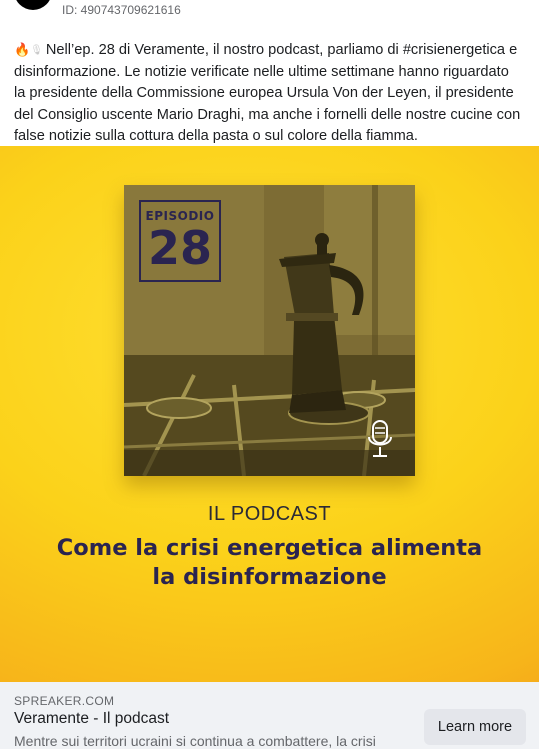 This screenshot has height=749, width=539. I want to click on episode-number: 28, so click(179, 248).